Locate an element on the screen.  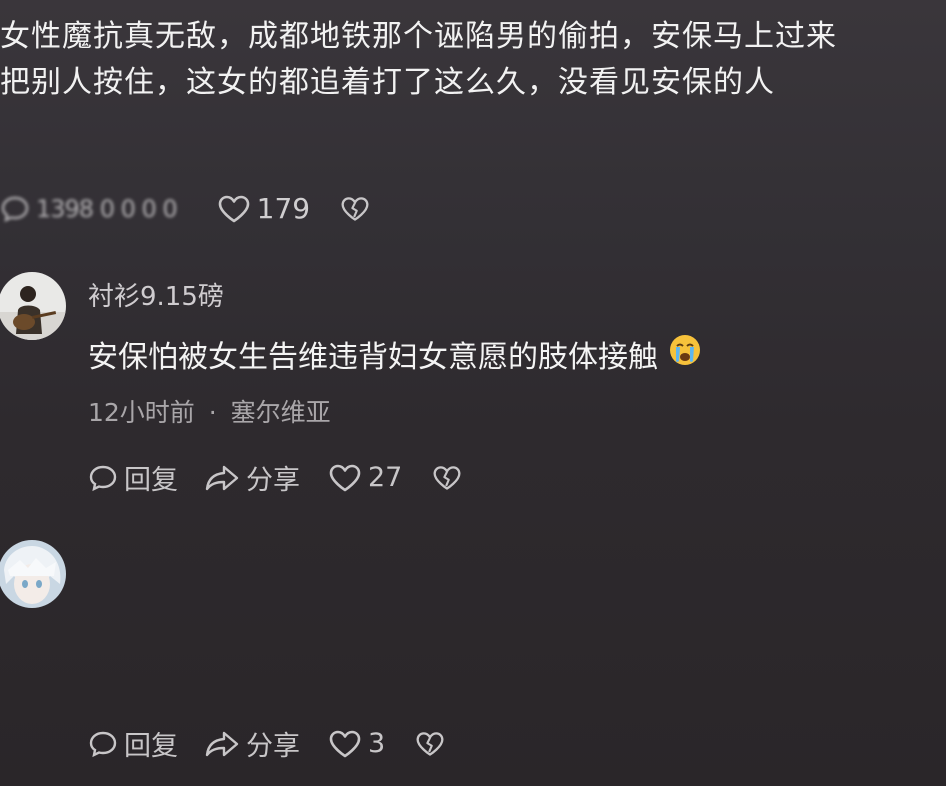
crying-face-emoji-icon is located at coordinates (685, 354).